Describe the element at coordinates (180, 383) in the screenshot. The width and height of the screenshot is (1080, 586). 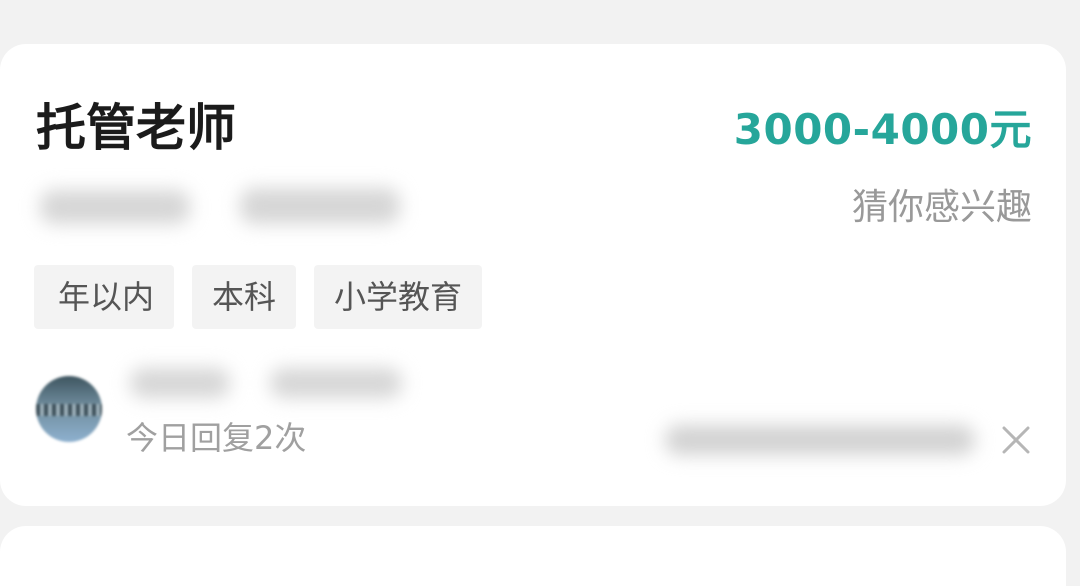
I see `blurred-recruiter-name` at that location.